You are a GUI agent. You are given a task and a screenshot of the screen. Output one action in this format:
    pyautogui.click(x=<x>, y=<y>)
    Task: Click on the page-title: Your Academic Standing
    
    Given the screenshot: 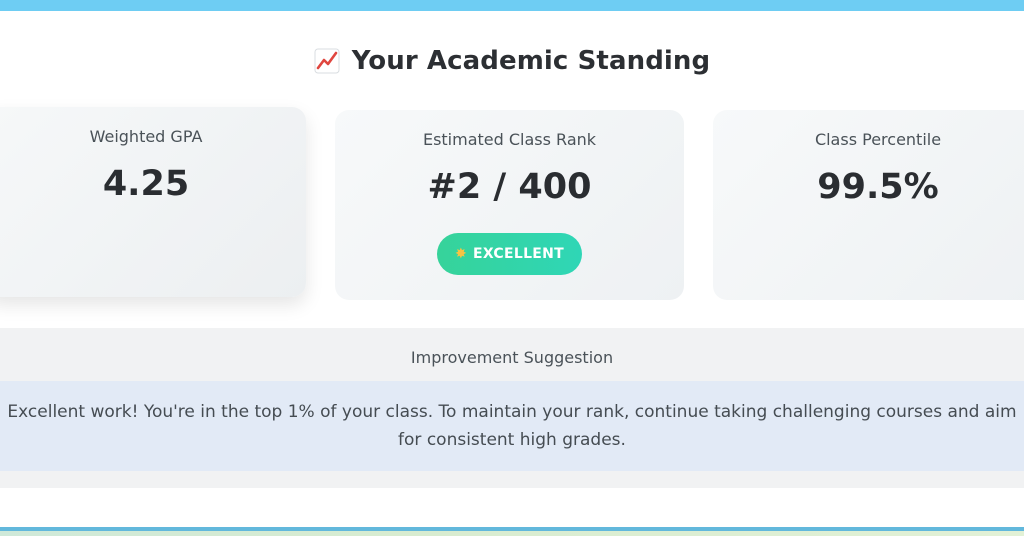 What is the action you would take?
    pyautogui.click(x=531, y=61)
    